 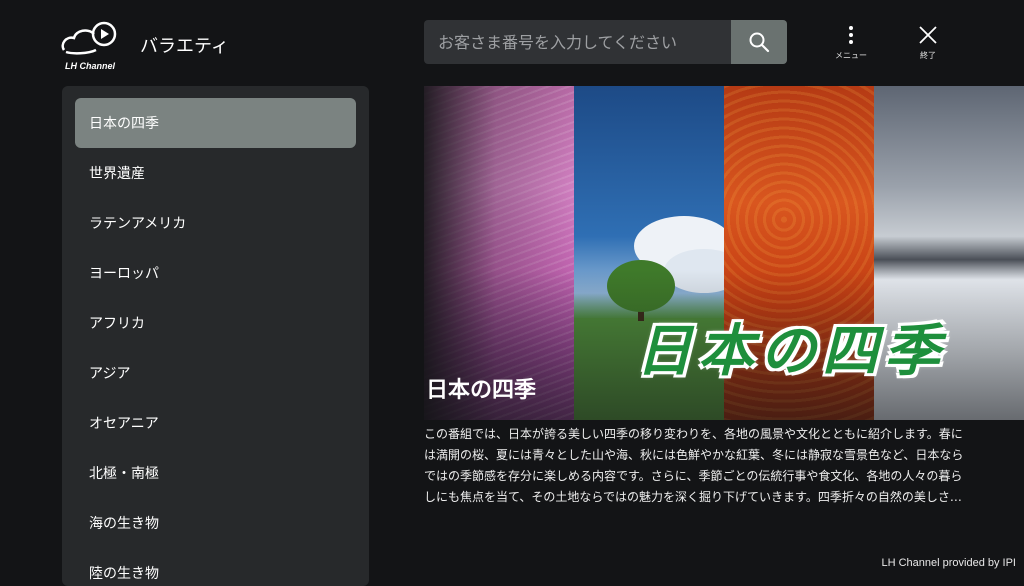 I want to click on genre-title: バラエティ, so click(x=184, y=46).